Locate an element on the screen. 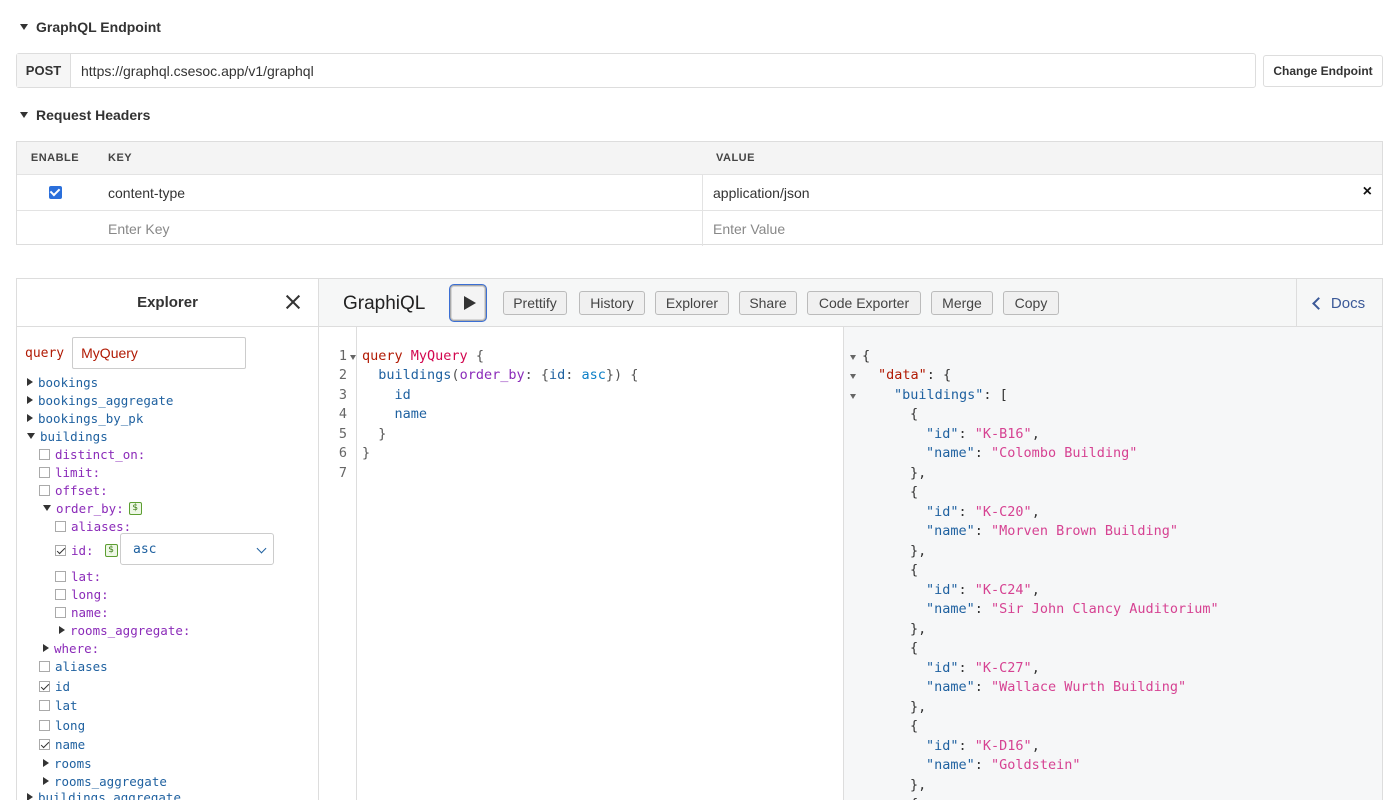 The height and width of the screenshot is (800, 1399). table-header: ENABLE KEY VALUE is located at coordinates (699, 158).